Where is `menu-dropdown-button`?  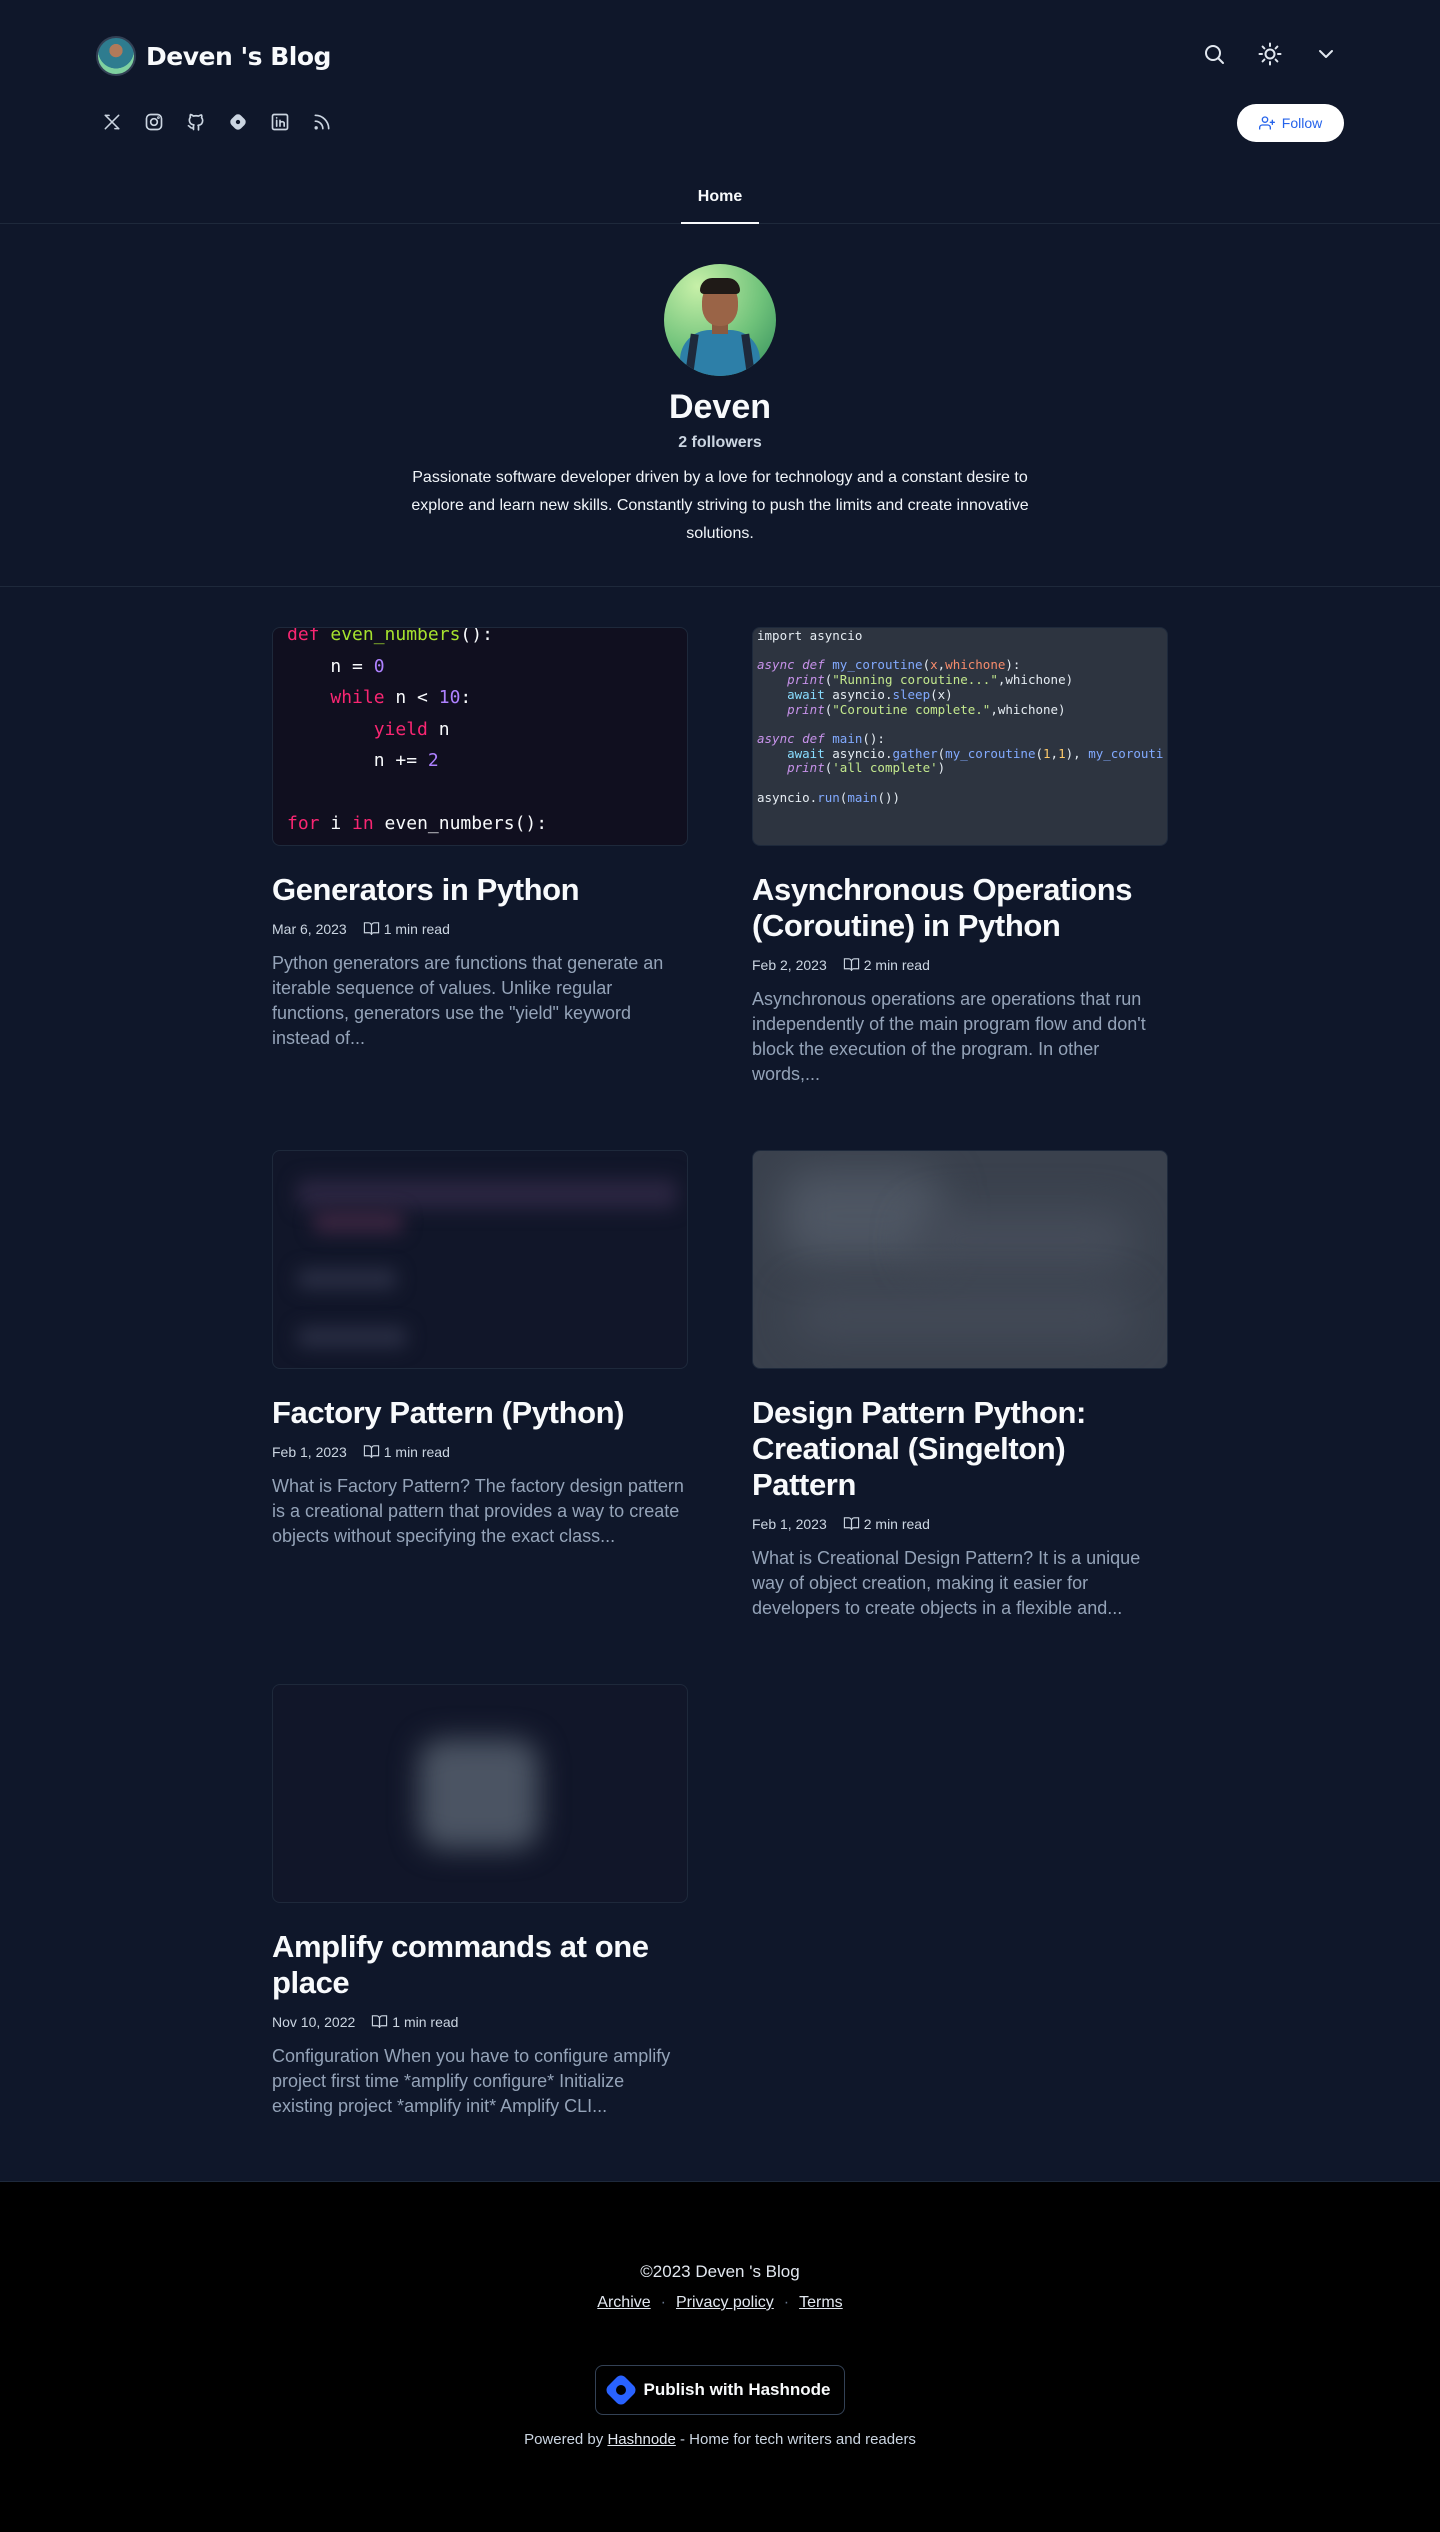
menu-dropdown-button is located at coordinates (1326, 54).